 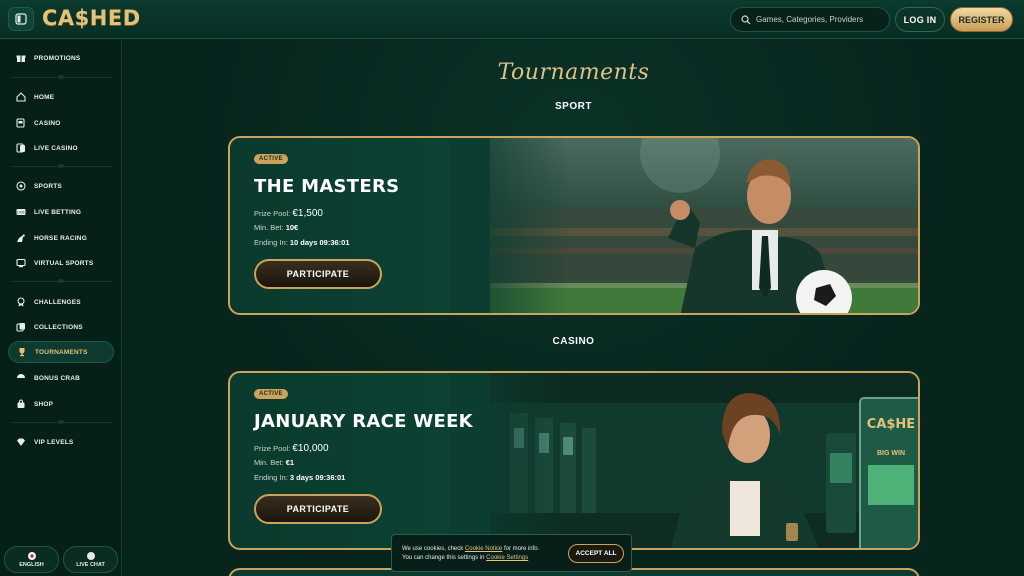 I want to click on sidebar-item-shop: SHOP, so click(x=61, y=404).